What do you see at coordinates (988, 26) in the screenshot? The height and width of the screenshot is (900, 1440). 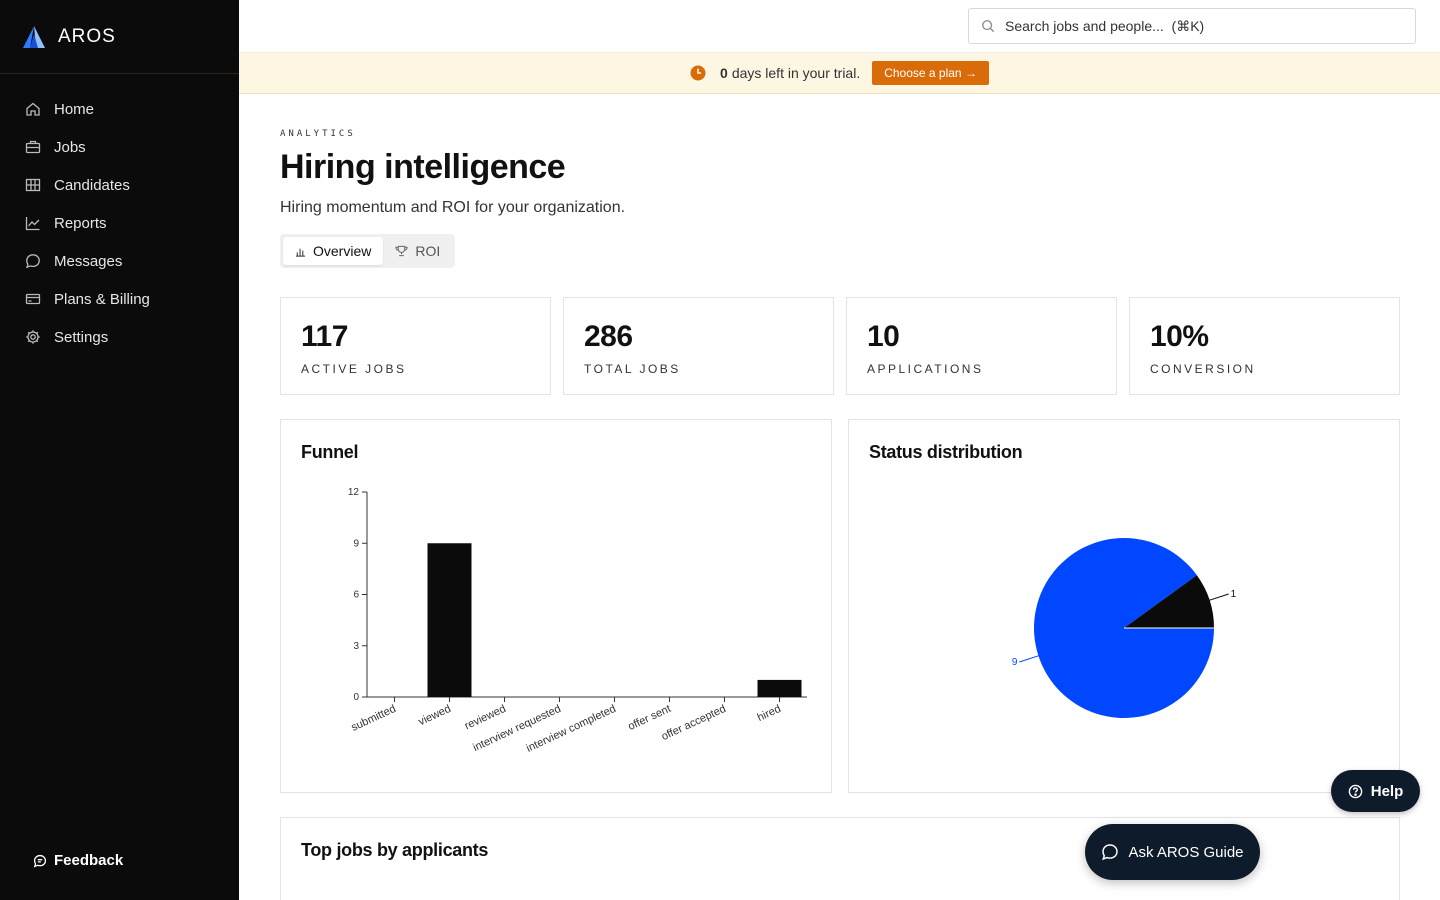 I see `search-icon` at bounding box center [988, 26].